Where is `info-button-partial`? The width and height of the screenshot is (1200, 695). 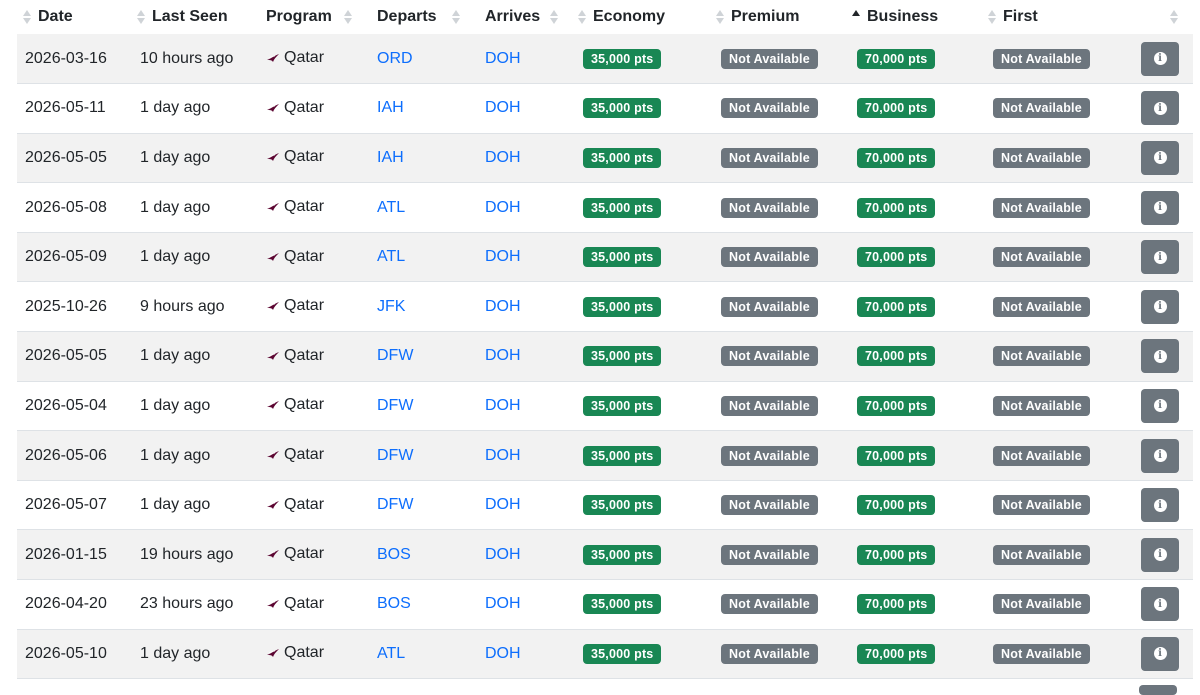
info-button-partial is located at coordinates (1158, 690).